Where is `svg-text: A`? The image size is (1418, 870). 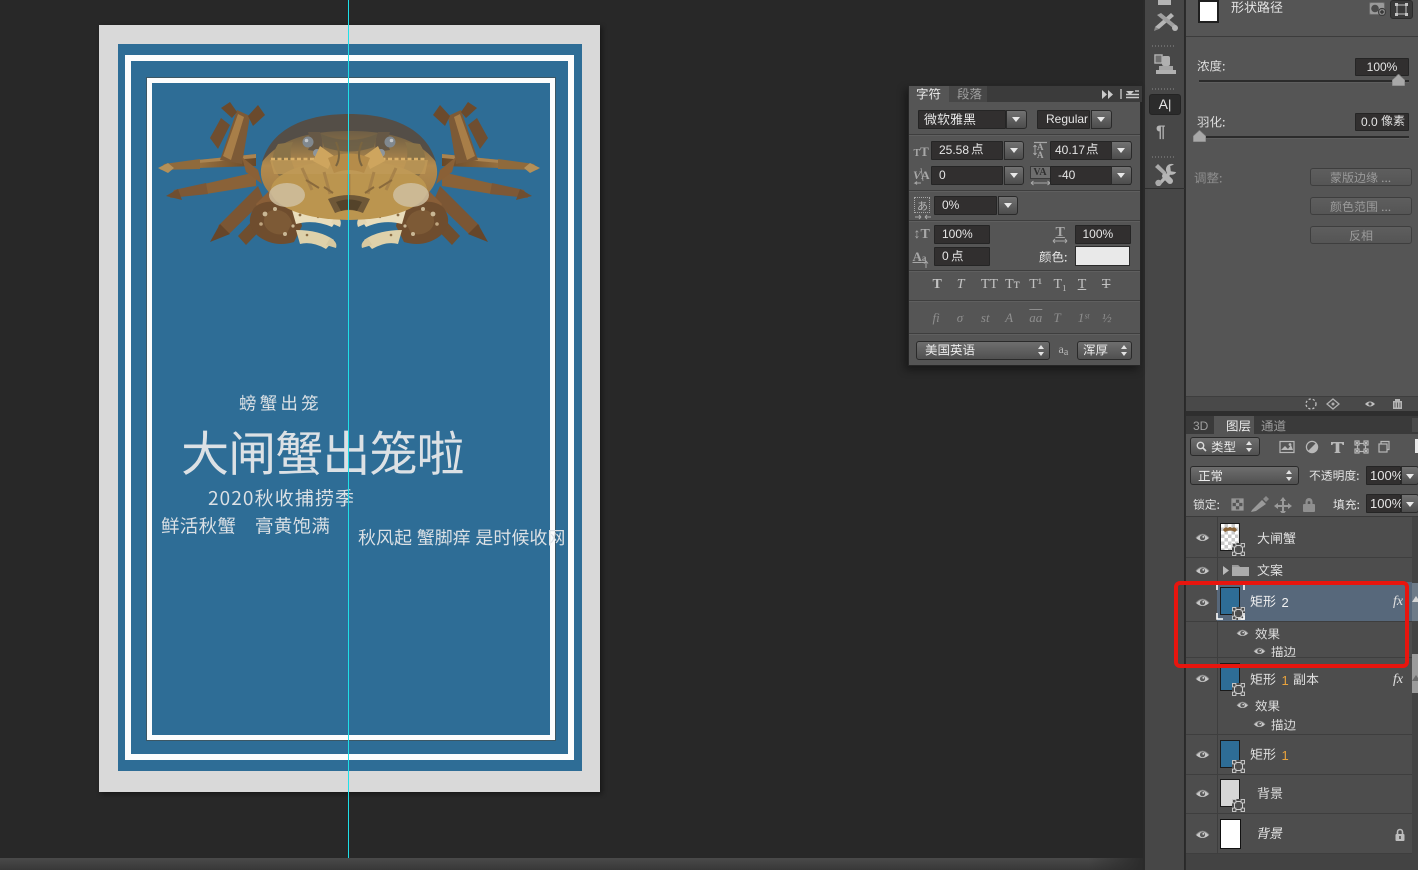 svg-text: A is located at coordinates (1040, 155).